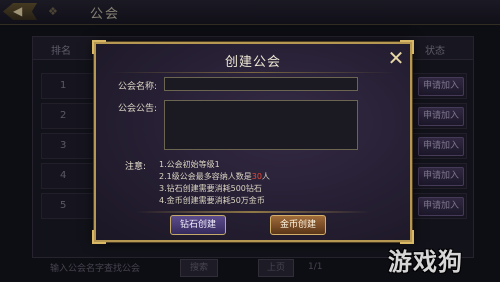 Image resolution: width=500 pixels, height=282 pixels. I want to click on watermark-logo: 游戏狗, so click(437, 258).